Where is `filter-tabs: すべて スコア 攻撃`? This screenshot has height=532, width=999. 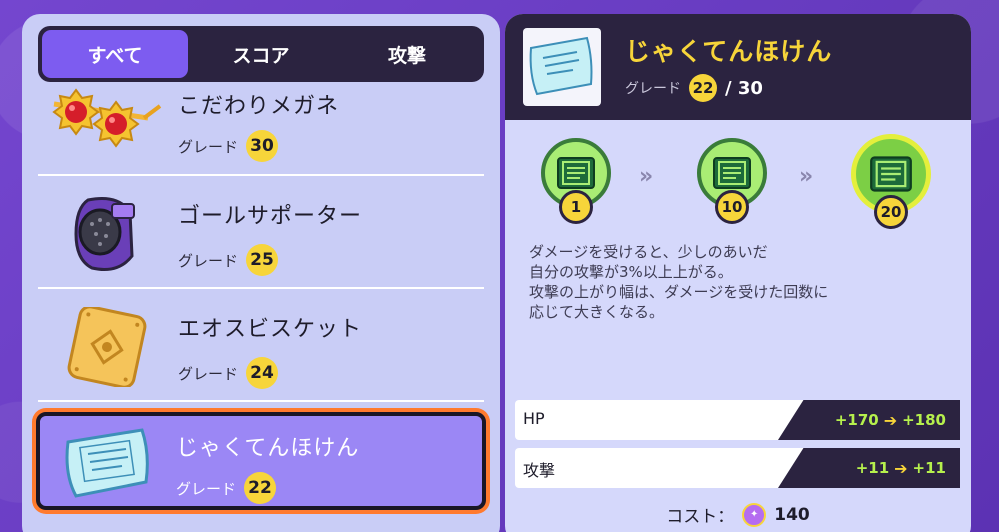
filter-tabs: すべて スコア 攻撃 is located at coordinates (261, 54).